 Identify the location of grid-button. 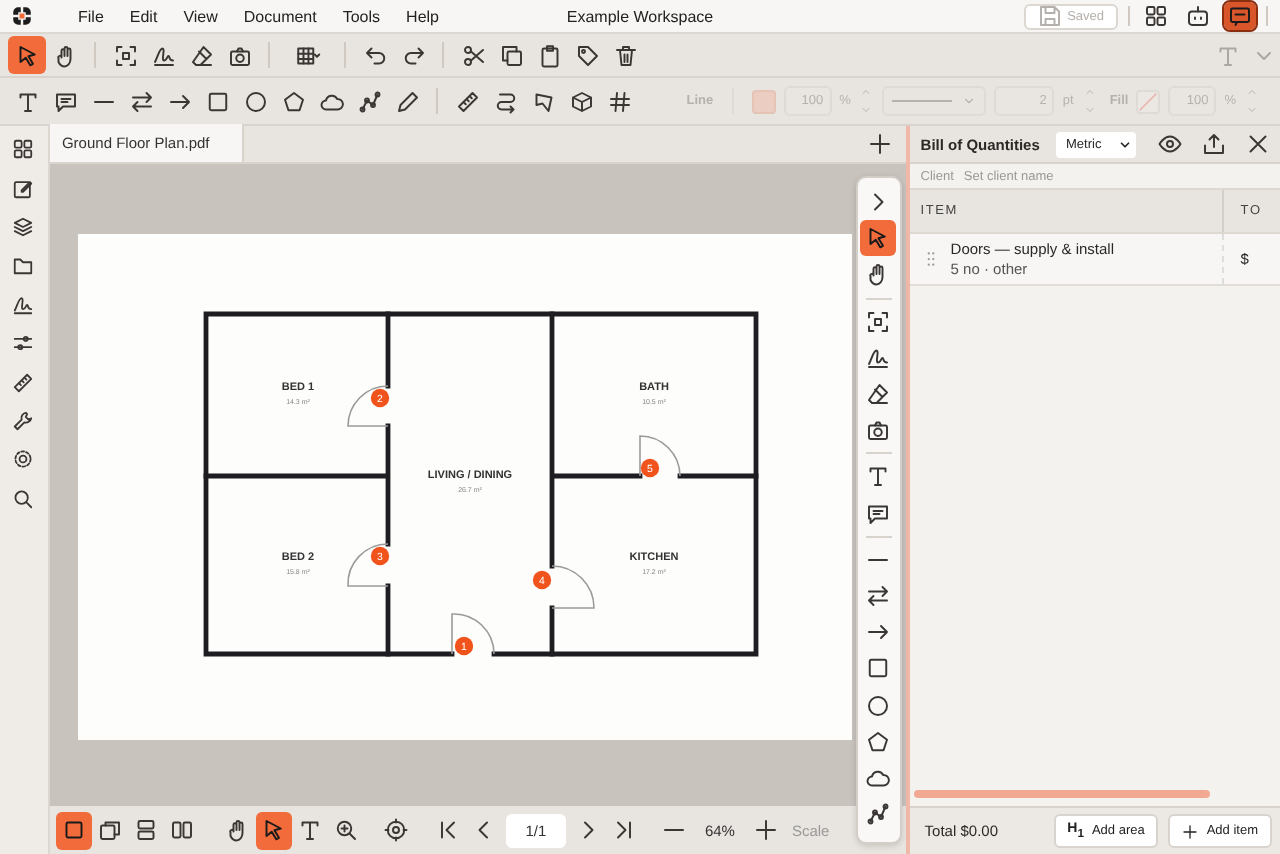
(1156, 16).